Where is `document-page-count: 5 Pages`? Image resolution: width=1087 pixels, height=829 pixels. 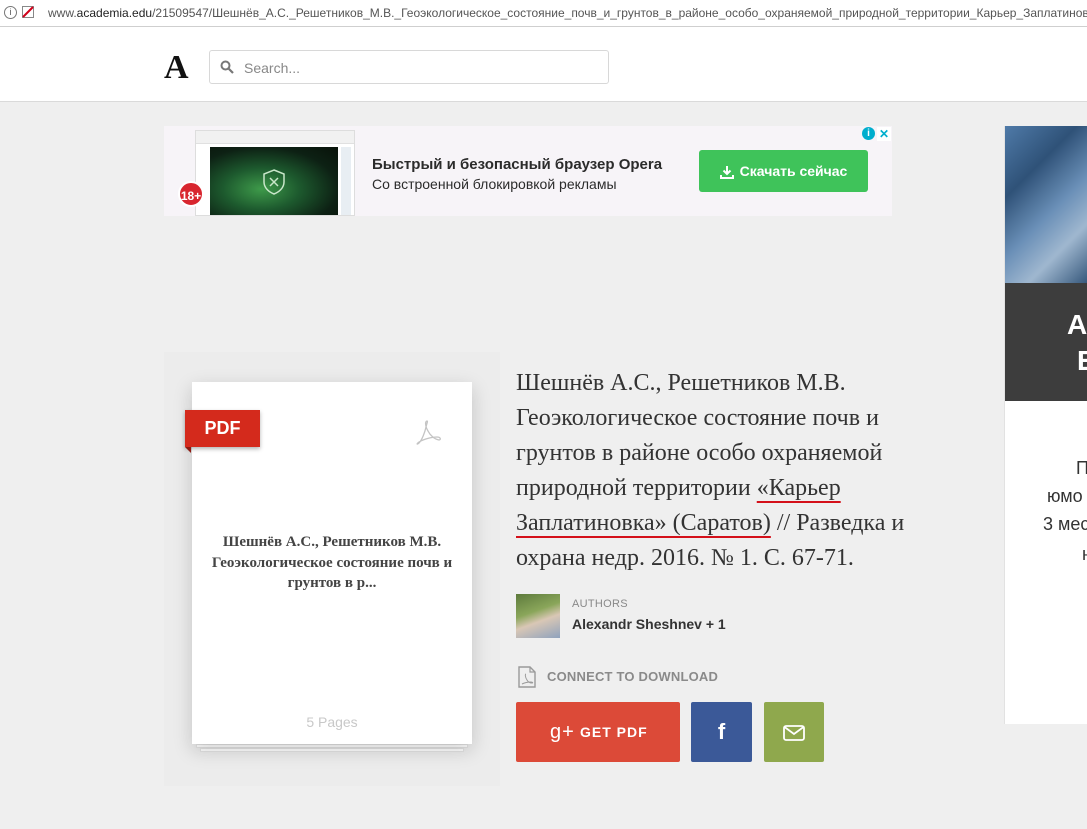 document-page-count: 5 Pages is located at coordinates (332, 722).